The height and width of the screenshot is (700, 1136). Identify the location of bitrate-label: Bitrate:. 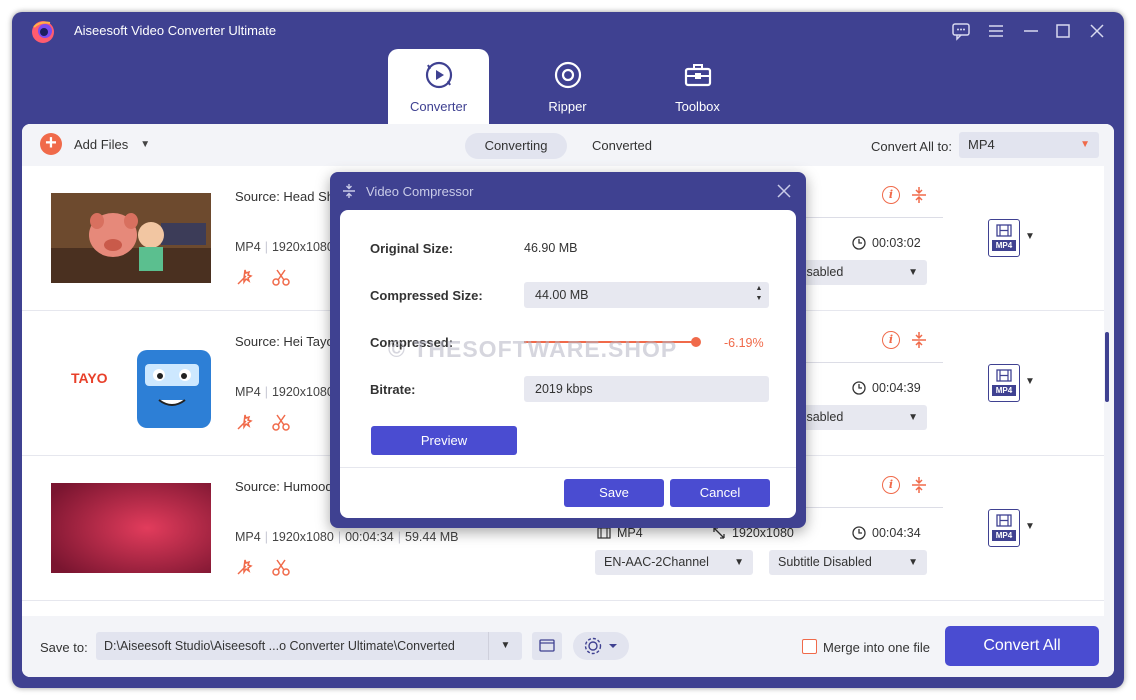
(393, 389).